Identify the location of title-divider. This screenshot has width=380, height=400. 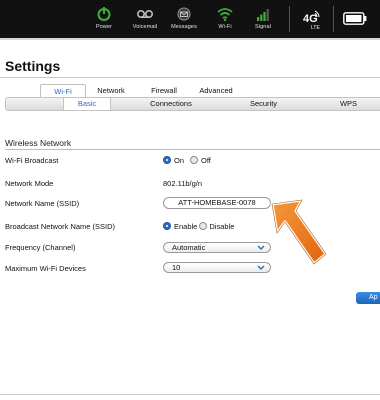
(190, 77).